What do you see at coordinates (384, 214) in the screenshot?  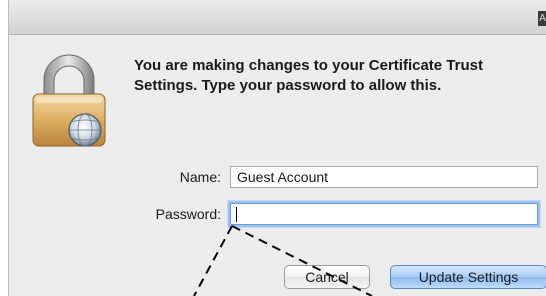 I see `password-field` at bounding box center [384, 214].